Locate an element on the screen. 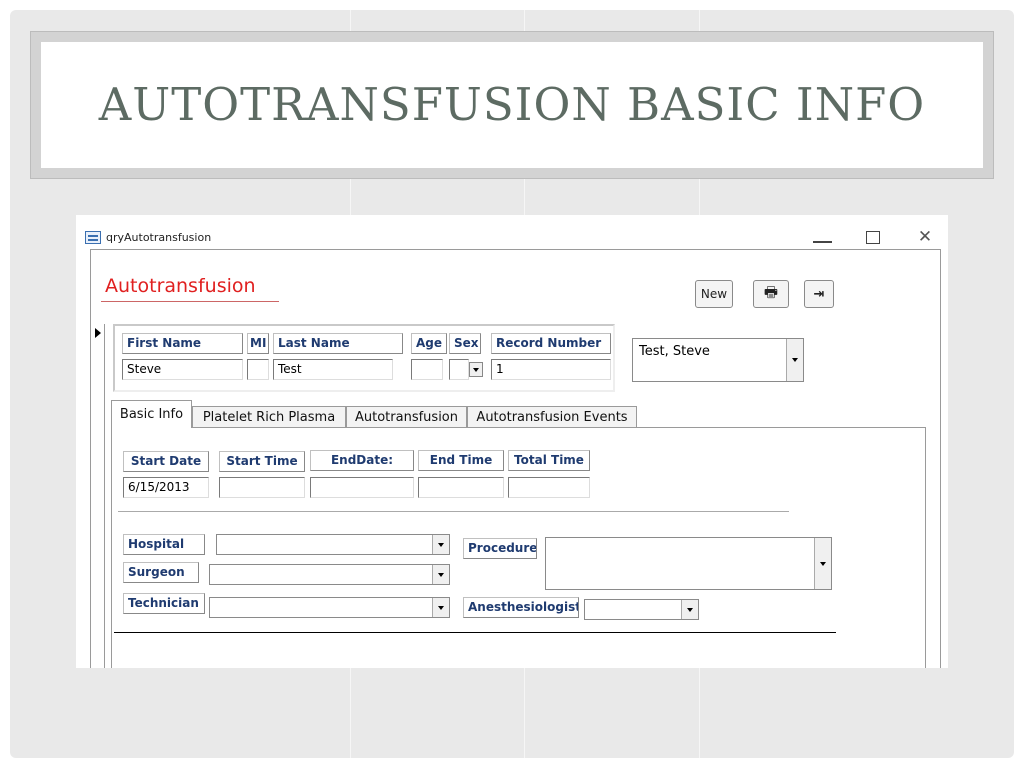 The image size is (1024, 768). start-time-label: Start Time is located at coordinates (262, 461).